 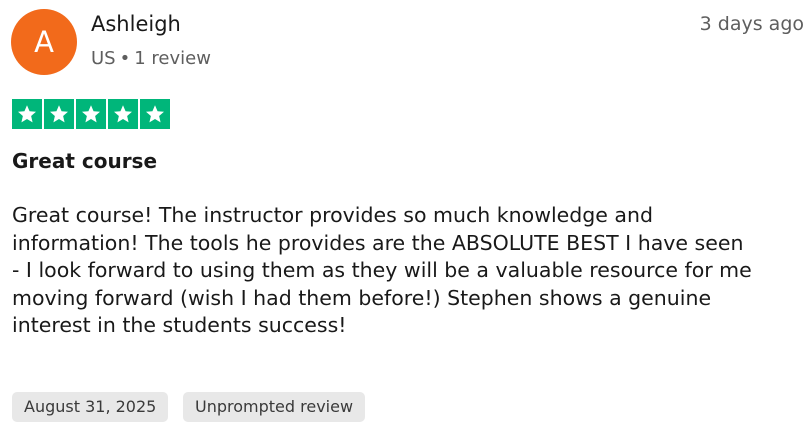 I want to click on experience-date-badge: August 31, 2025, so click(x=90, y=407).